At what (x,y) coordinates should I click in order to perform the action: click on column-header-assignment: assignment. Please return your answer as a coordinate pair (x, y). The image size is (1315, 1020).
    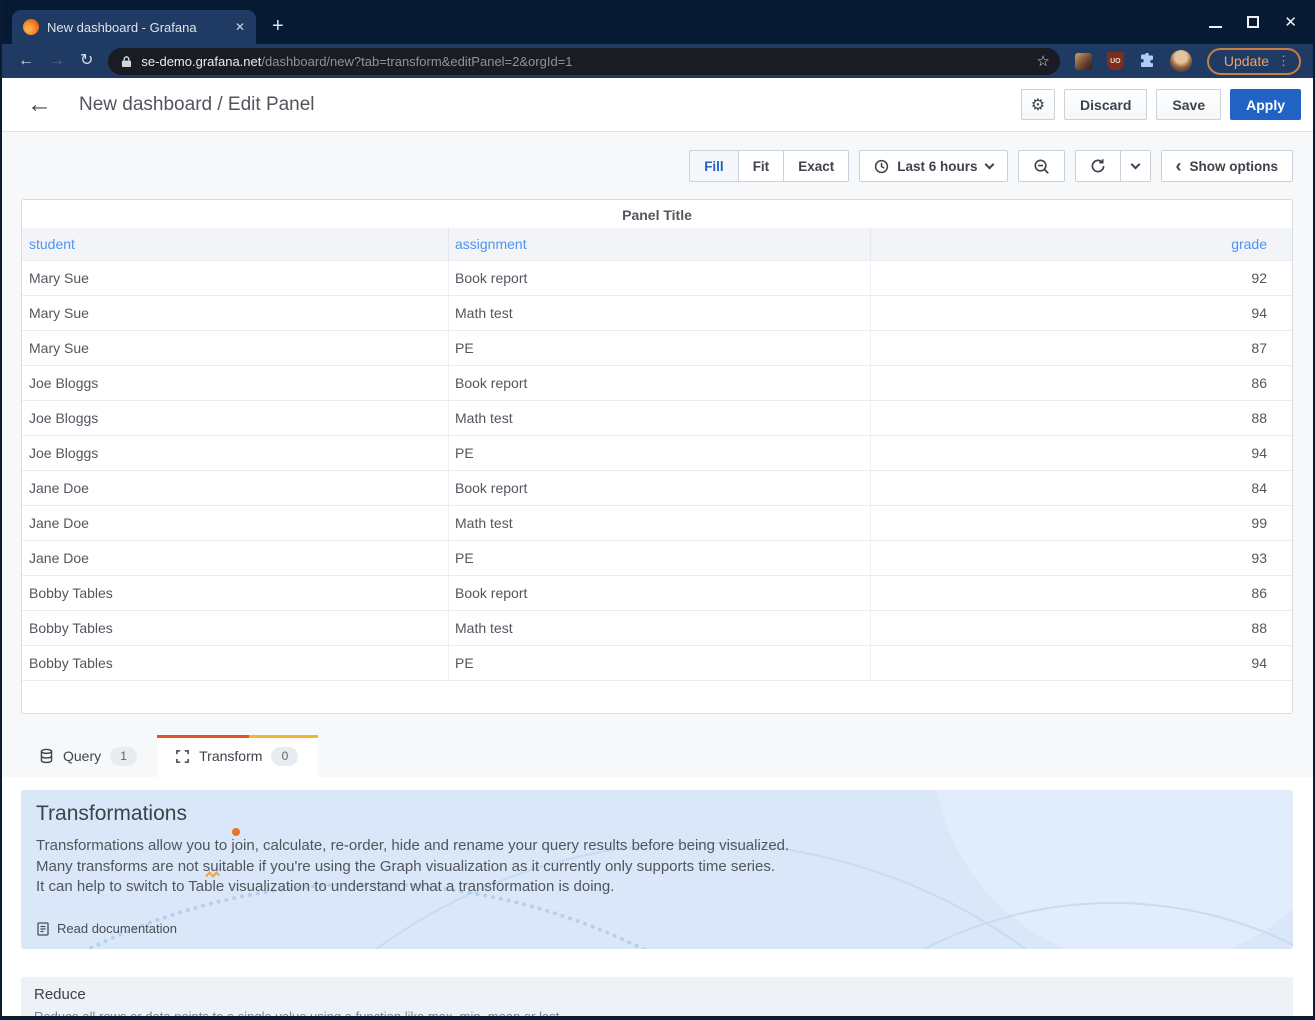
    Looking at the image, I should click on (659, 244).